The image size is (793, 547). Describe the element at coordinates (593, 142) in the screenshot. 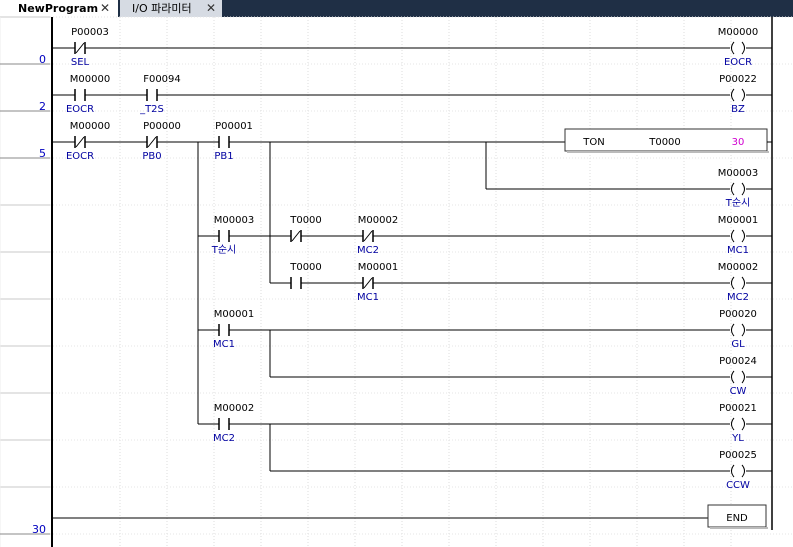

I see `timer-instruction: TON` at that location.